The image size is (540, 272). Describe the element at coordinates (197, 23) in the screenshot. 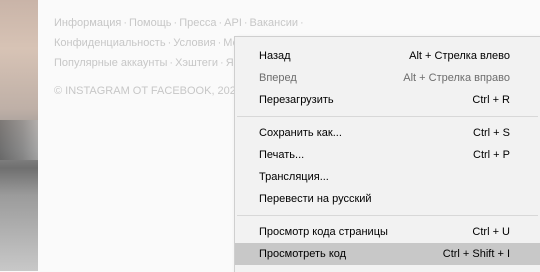

I see `footer-link-press: Пресса` at that location.